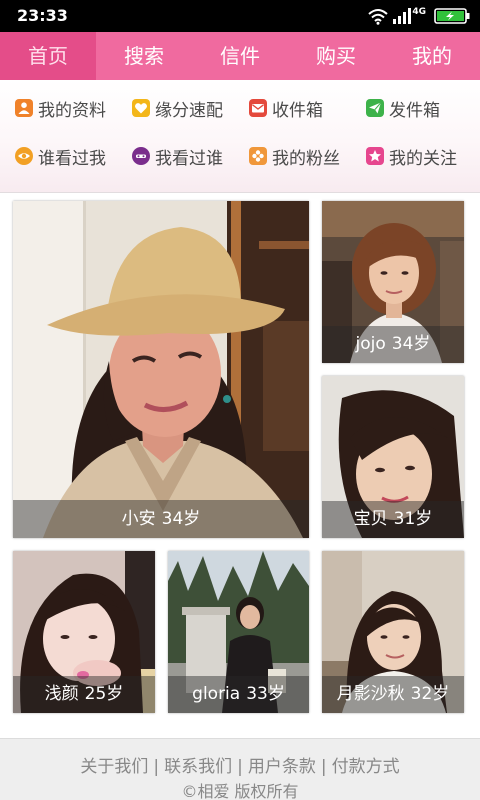  Describe the element at coordinates (141, 108) in the screenshot. I see `match-icon` at that location.